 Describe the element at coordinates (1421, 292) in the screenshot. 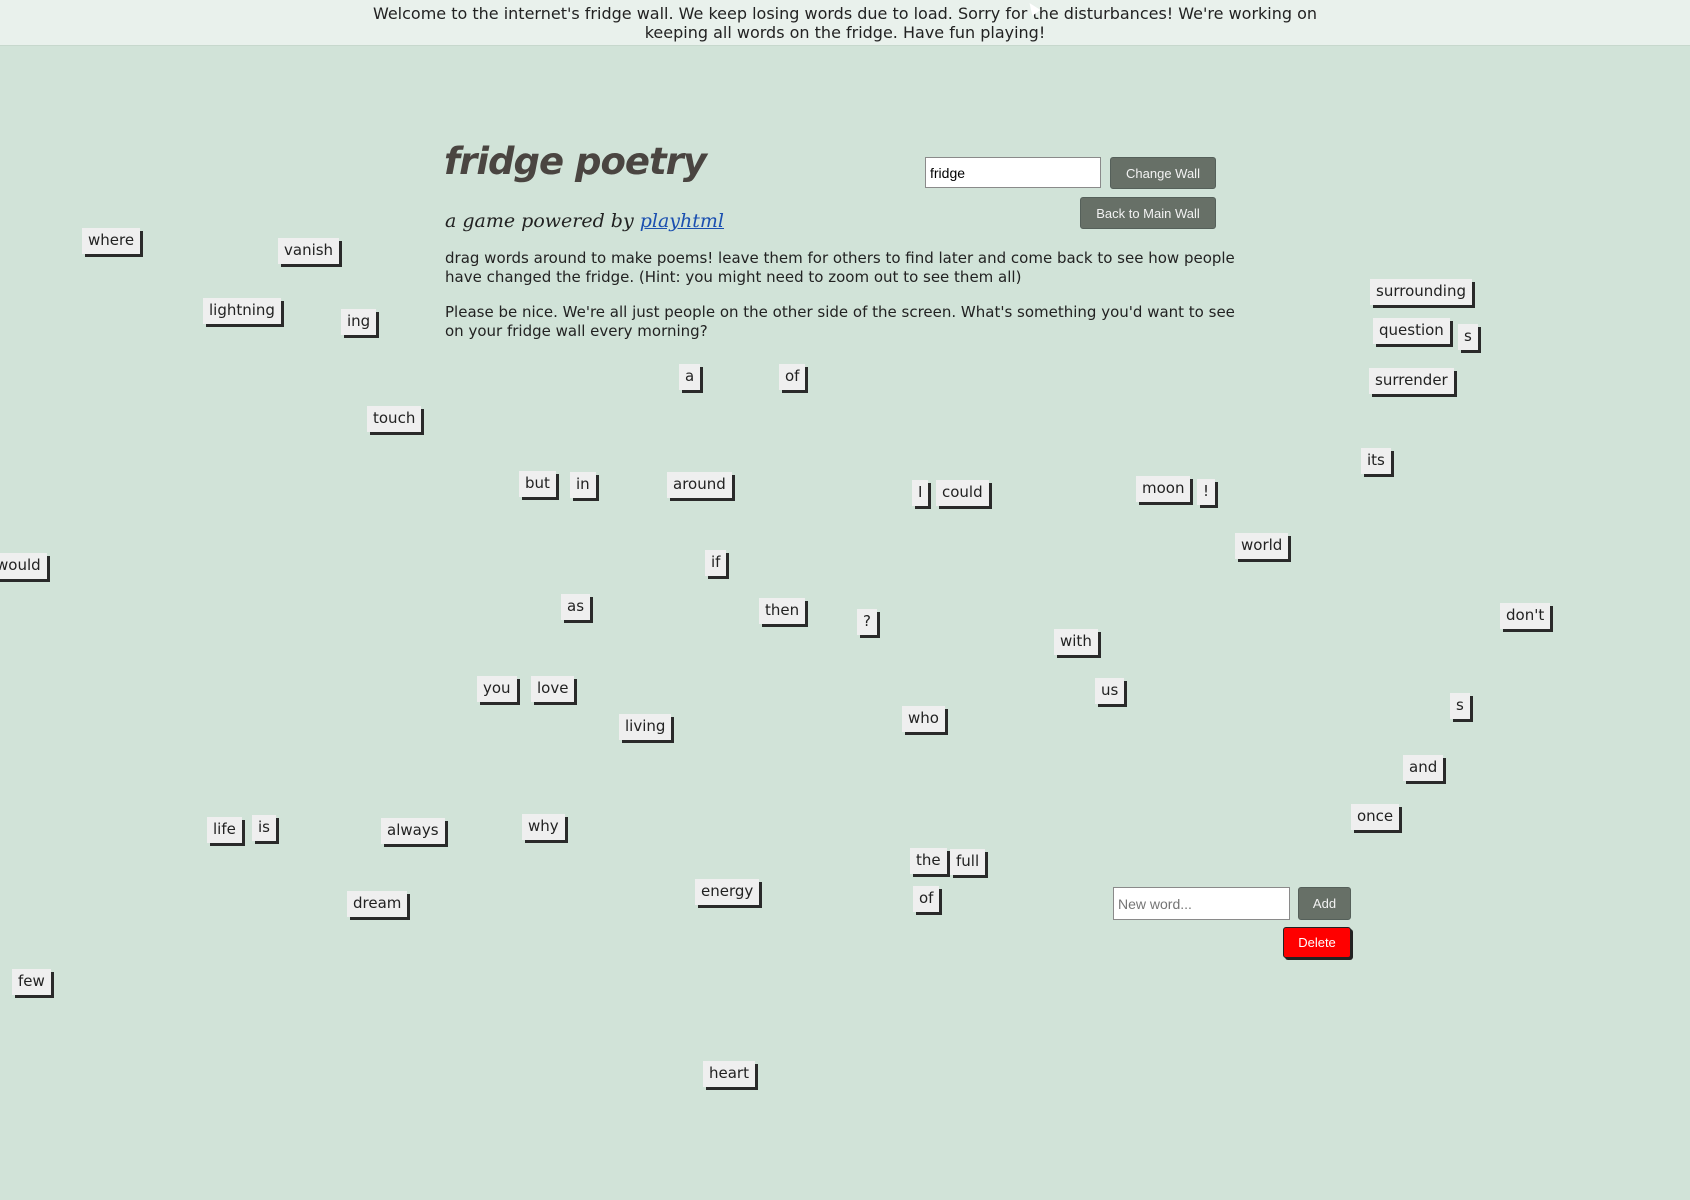

I see `word-magnet: surrounding` at that location.